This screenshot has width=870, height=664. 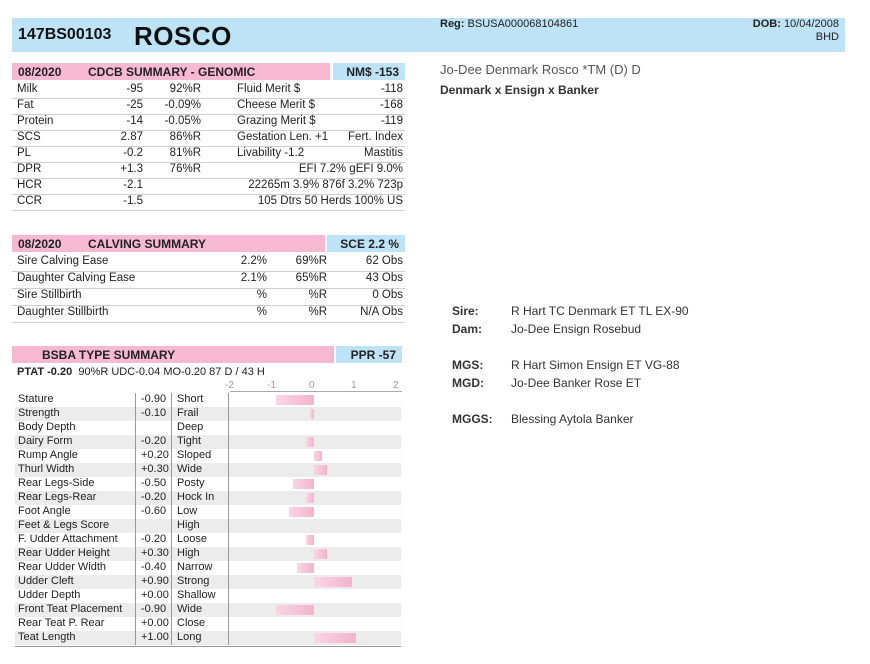 I want to click on type-trait-name: Front Teat Placement, so click(x=70, y=609).